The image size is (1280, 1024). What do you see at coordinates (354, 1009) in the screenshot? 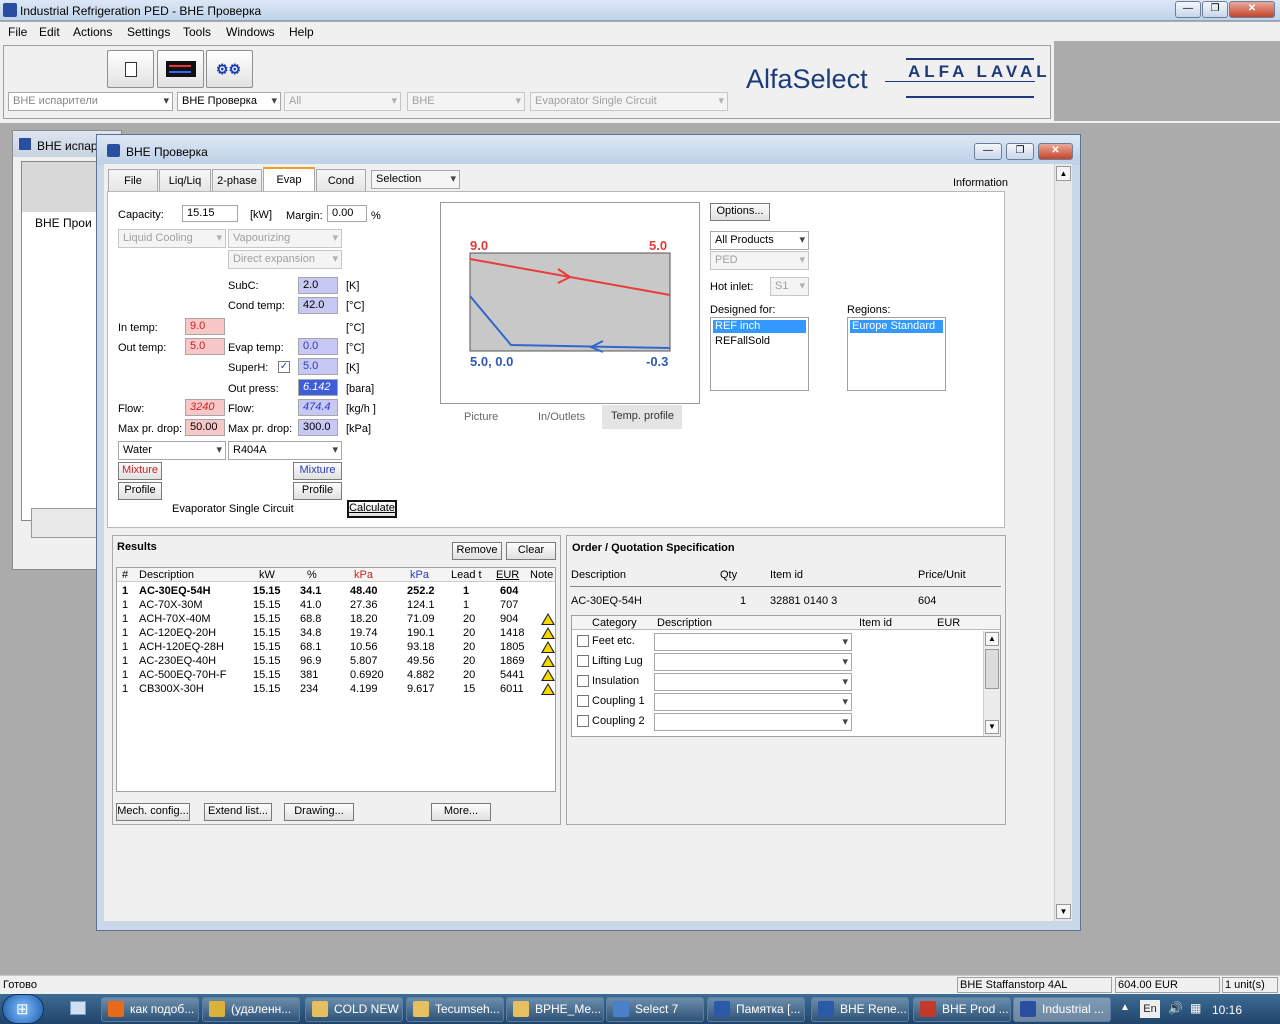
I see `taskbar-item: COLD NEW` at bounding box center [354, 1009].